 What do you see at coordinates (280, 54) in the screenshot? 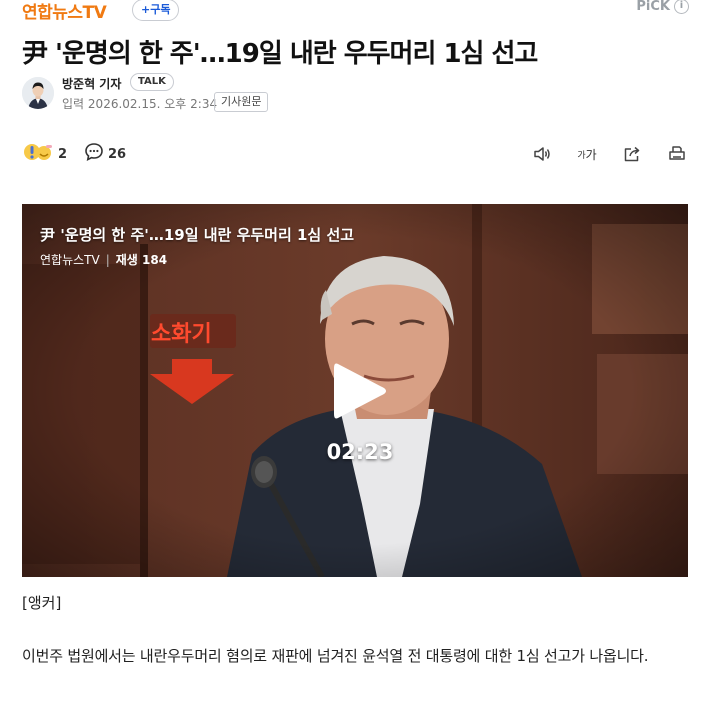
I see `article-headline: 尹 '운명의 한 주'…19일 내란 우두머리 1심 선고` at bounding box center [280, 54].